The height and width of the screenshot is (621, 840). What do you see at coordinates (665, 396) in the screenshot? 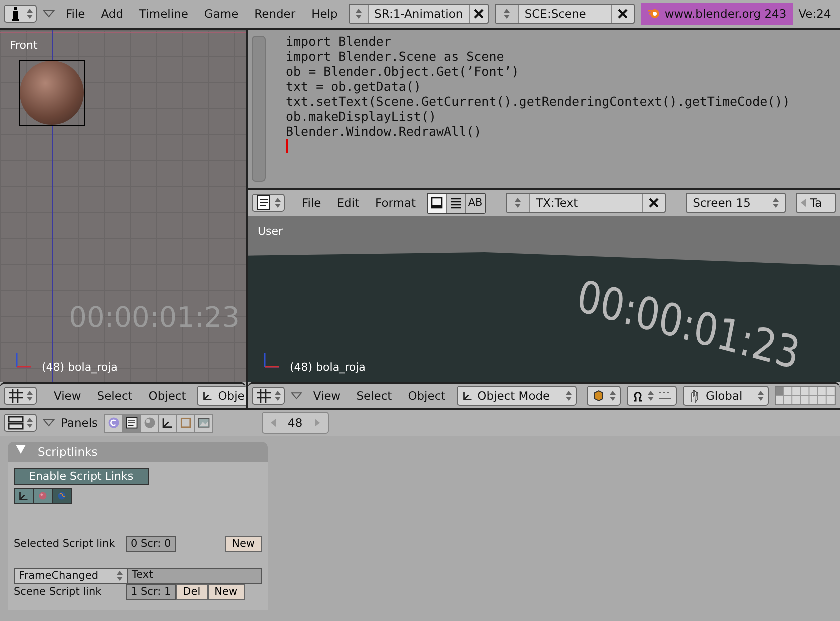
I see `dots-icon` at bounding box center [665, 396].